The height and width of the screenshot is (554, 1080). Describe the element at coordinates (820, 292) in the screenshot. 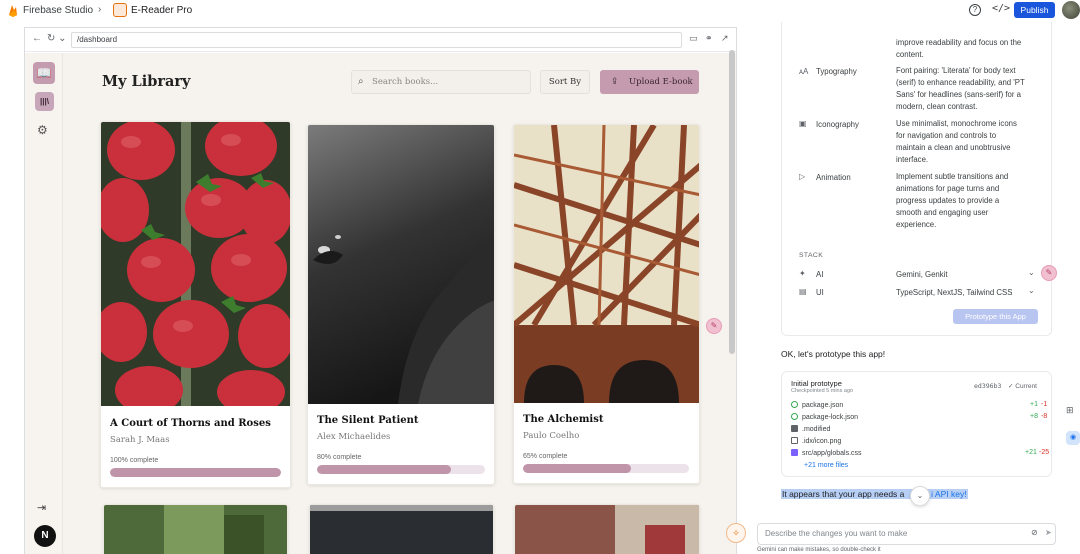

I see `stack-ui-label: UI` at that location.